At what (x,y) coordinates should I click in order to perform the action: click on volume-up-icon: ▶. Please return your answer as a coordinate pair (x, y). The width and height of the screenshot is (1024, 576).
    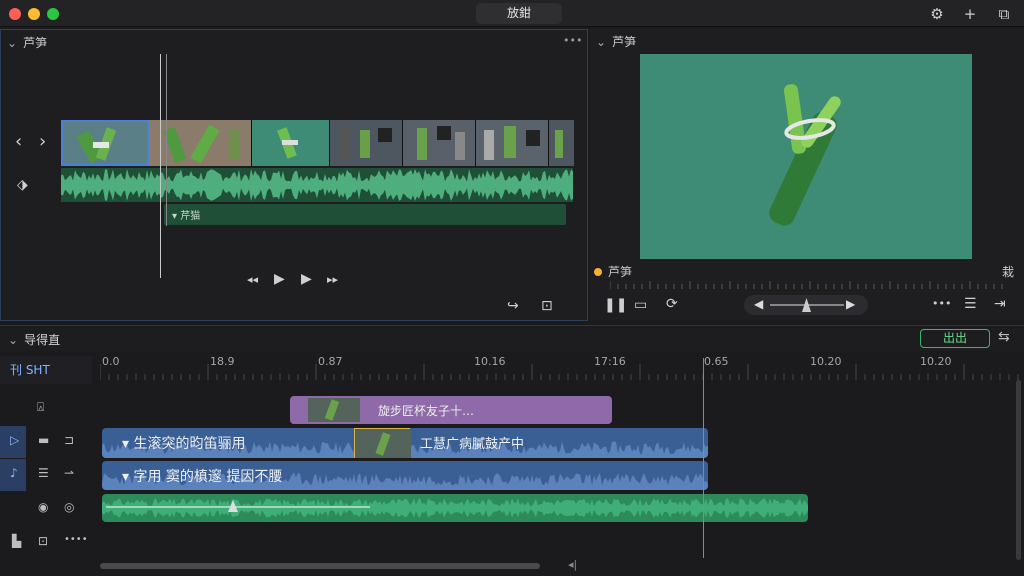
    Looking at the image, I should click on (850, 304).